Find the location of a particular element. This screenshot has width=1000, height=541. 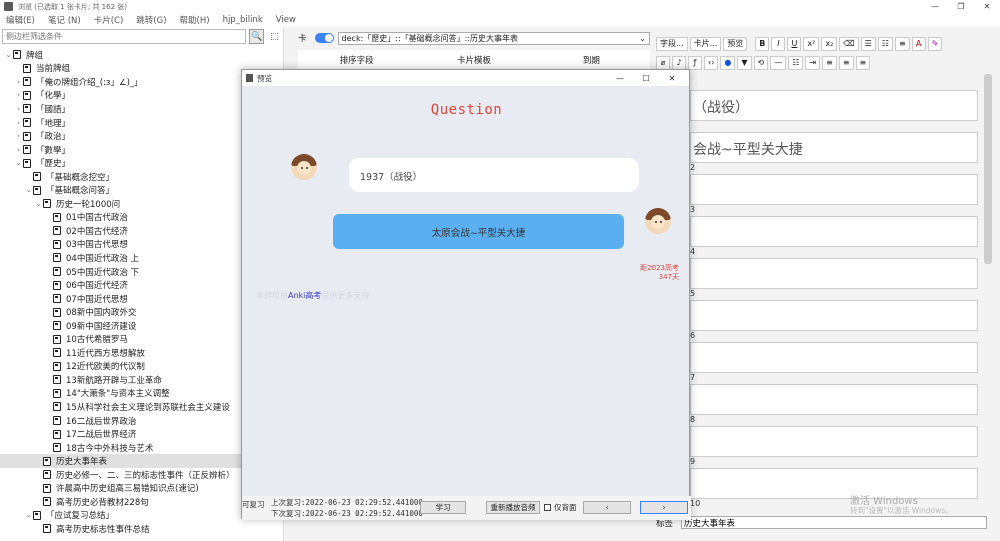

align-icon: ≡ is located at coordinates (902, 43).